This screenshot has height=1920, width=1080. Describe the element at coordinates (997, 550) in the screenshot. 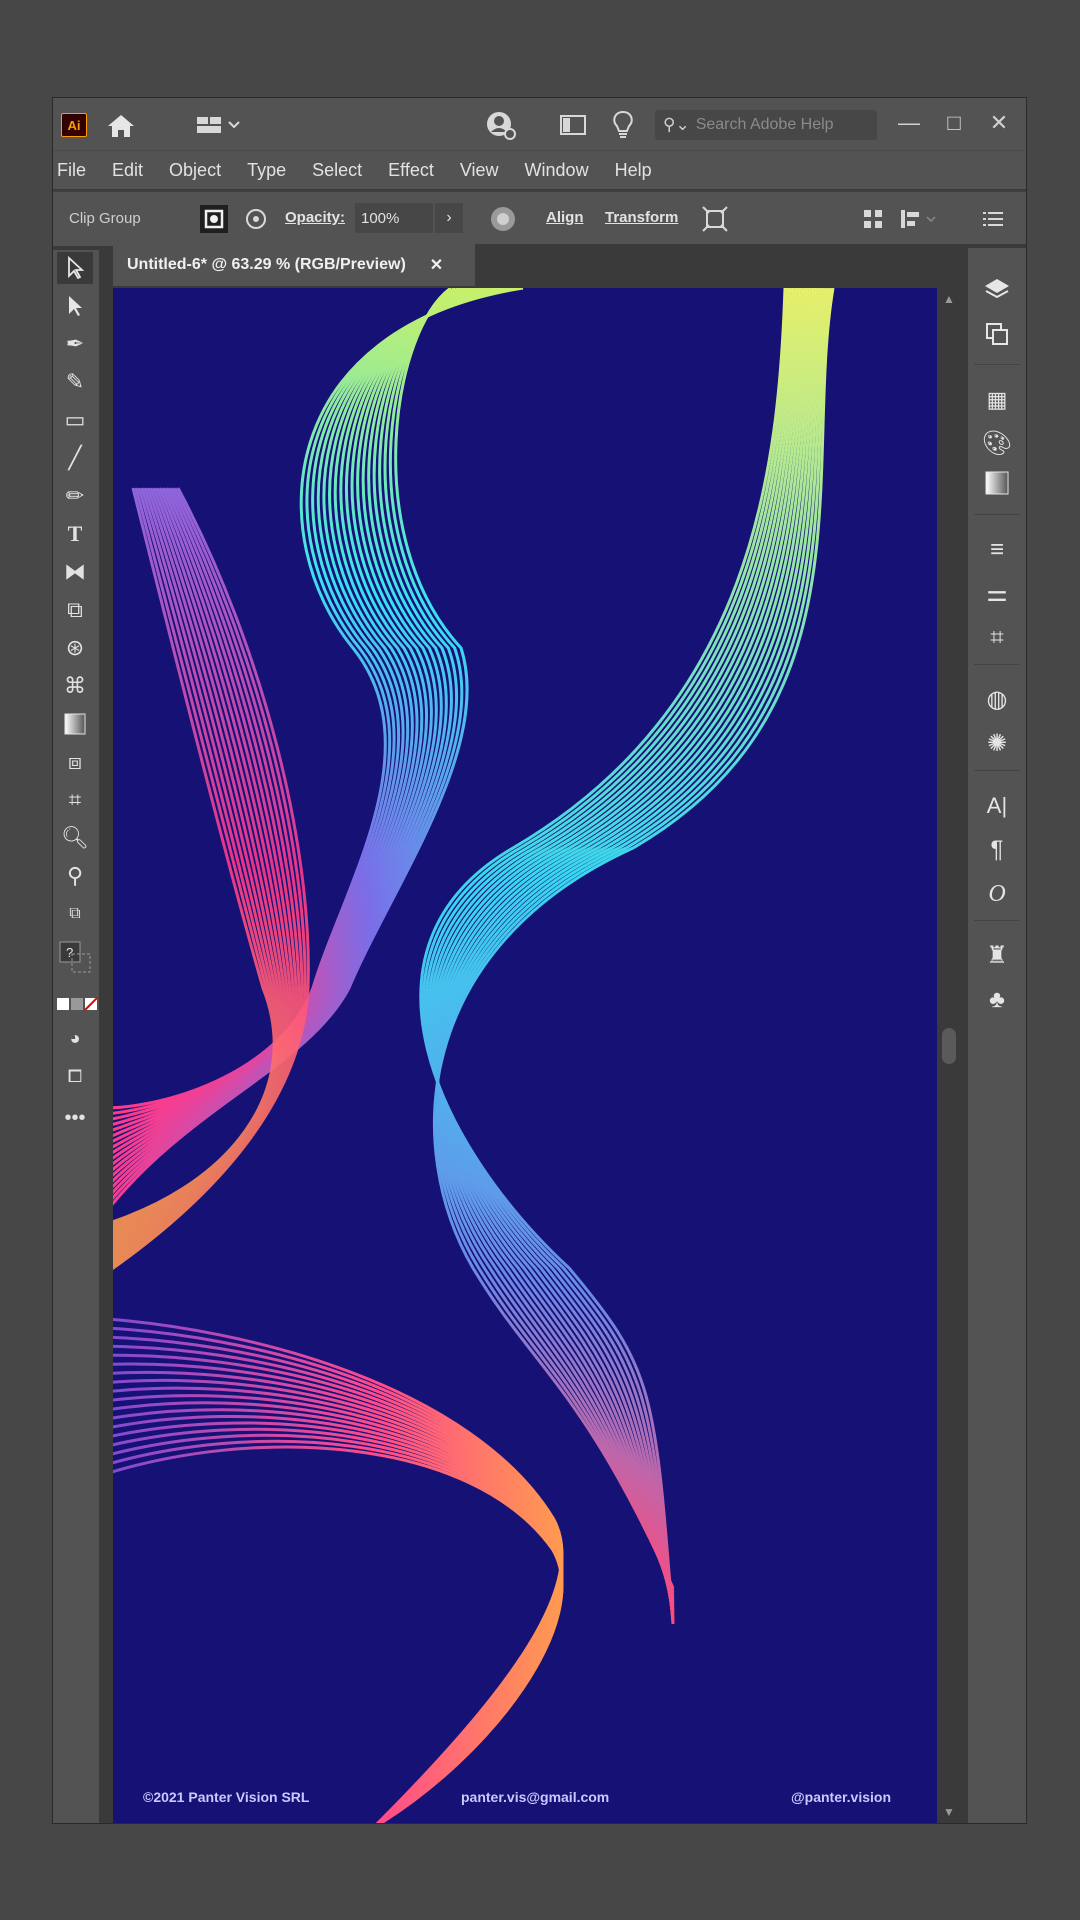

I see `stroke-icon: ≡` at that location.